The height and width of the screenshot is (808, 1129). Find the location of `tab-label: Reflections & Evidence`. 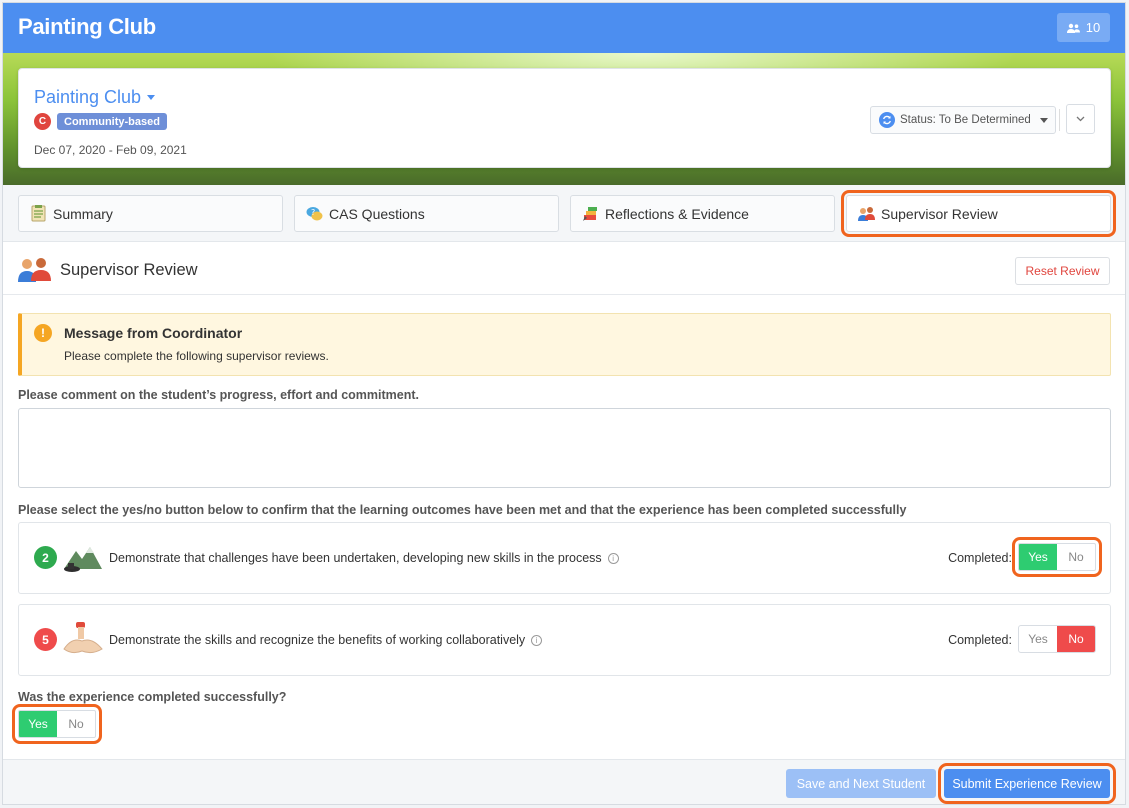

tab-label: Reflections & Evidence is located at coordinates (677, 213).